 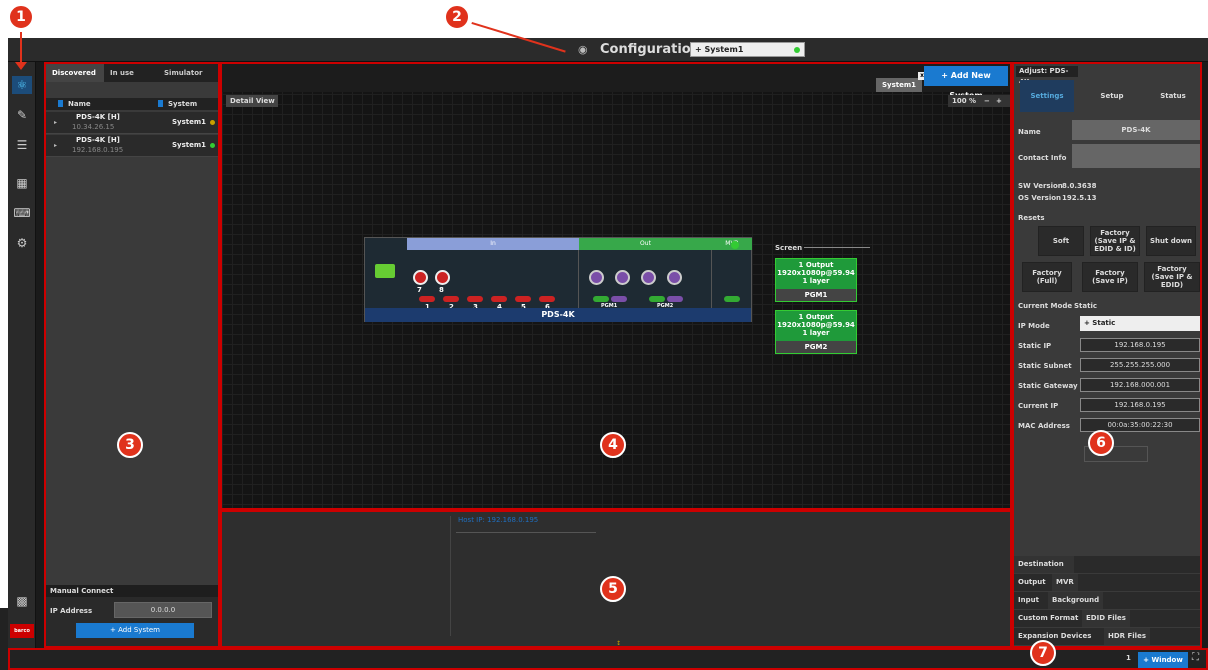 What do you see at coordinates (1028, 600) in the screenshot?
I see `accordion-label: Input` at bounding box center [1028, 600].